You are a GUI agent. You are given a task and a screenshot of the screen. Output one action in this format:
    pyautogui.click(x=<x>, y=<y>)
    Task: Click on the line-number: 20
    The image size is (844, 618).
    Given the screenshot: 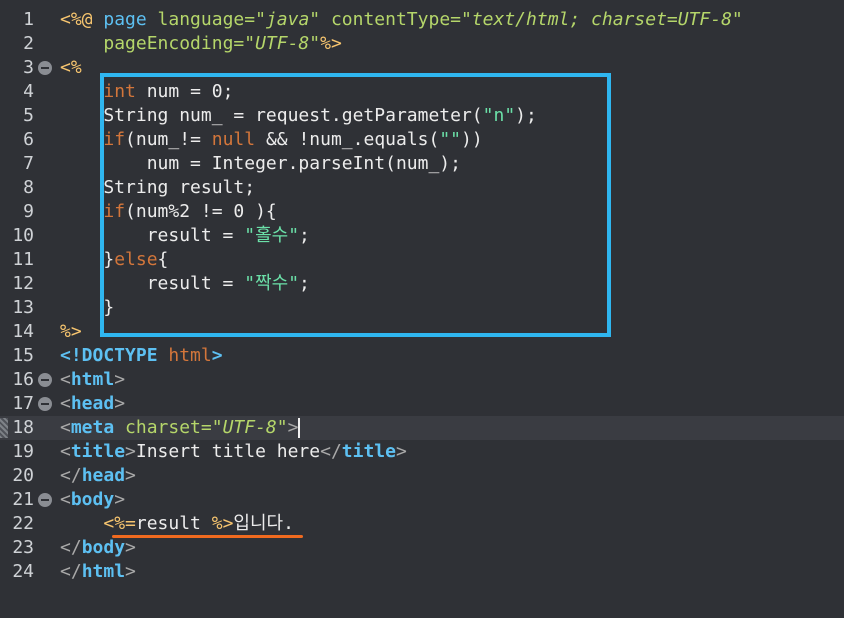 What is the action you would take?
    pyautogui.click(x=23, y=475)
    